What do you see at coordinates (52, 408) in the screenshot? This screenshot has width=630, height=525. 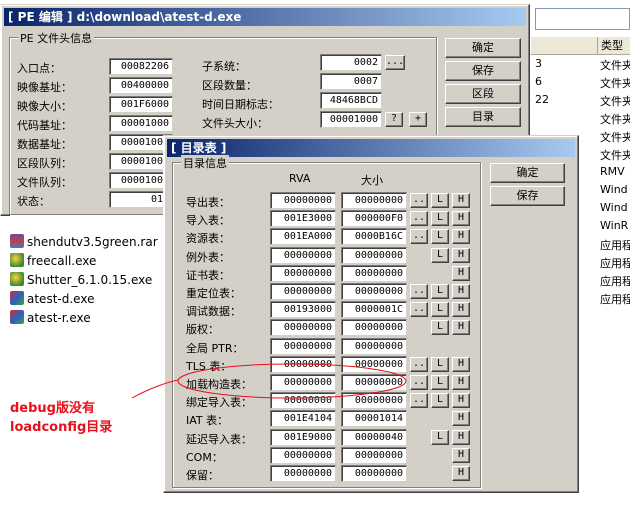 I see `annotation-line1: debug版没有` at bounding box center [52, 408].